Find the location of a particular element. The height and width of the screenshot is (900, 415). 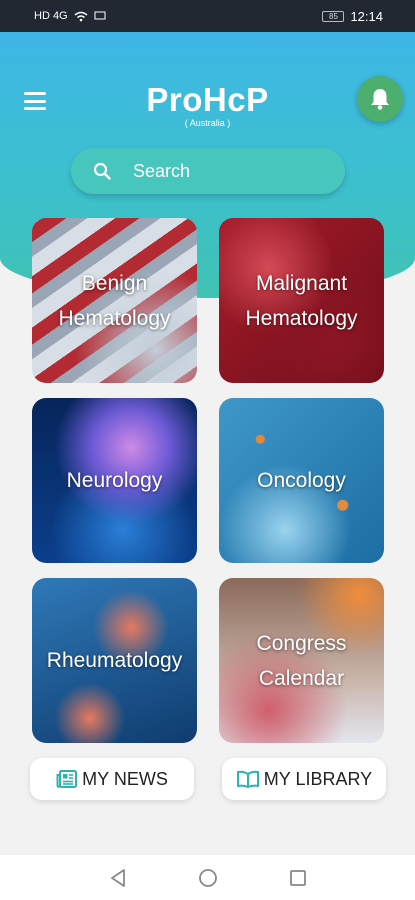

nav-home-button is located at coordinates (208, 878).